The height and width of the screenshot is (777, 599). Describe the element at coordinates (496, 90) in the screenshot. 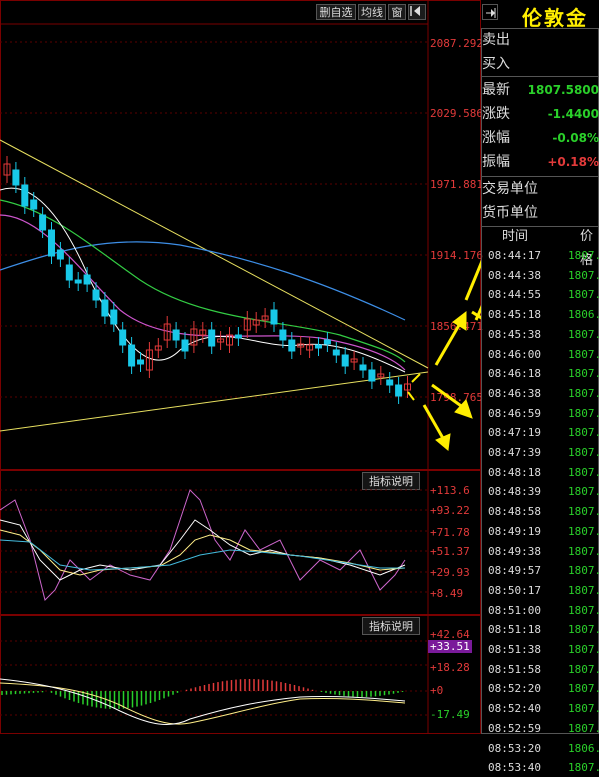

I see `last-label: 最新` at that location.